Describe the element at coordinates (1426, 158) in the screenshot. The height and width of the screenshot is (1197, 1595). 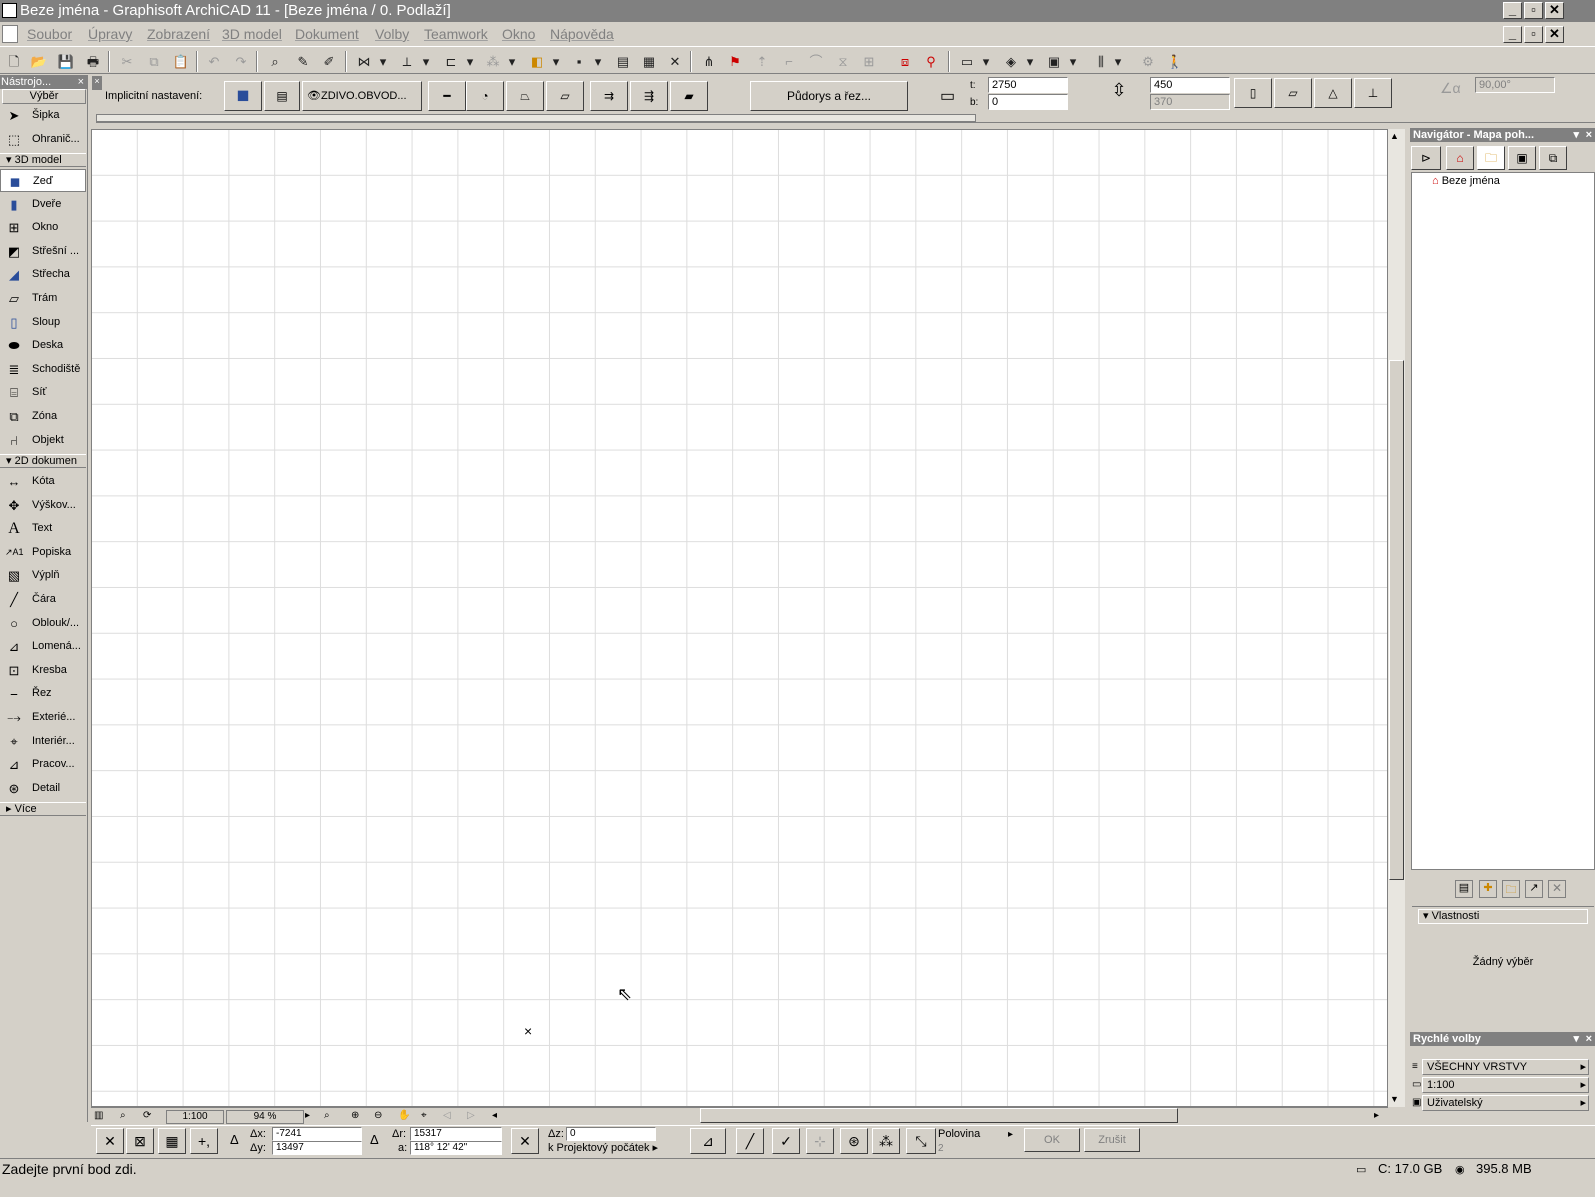
I see `project-map-button: ⊳` at that location.